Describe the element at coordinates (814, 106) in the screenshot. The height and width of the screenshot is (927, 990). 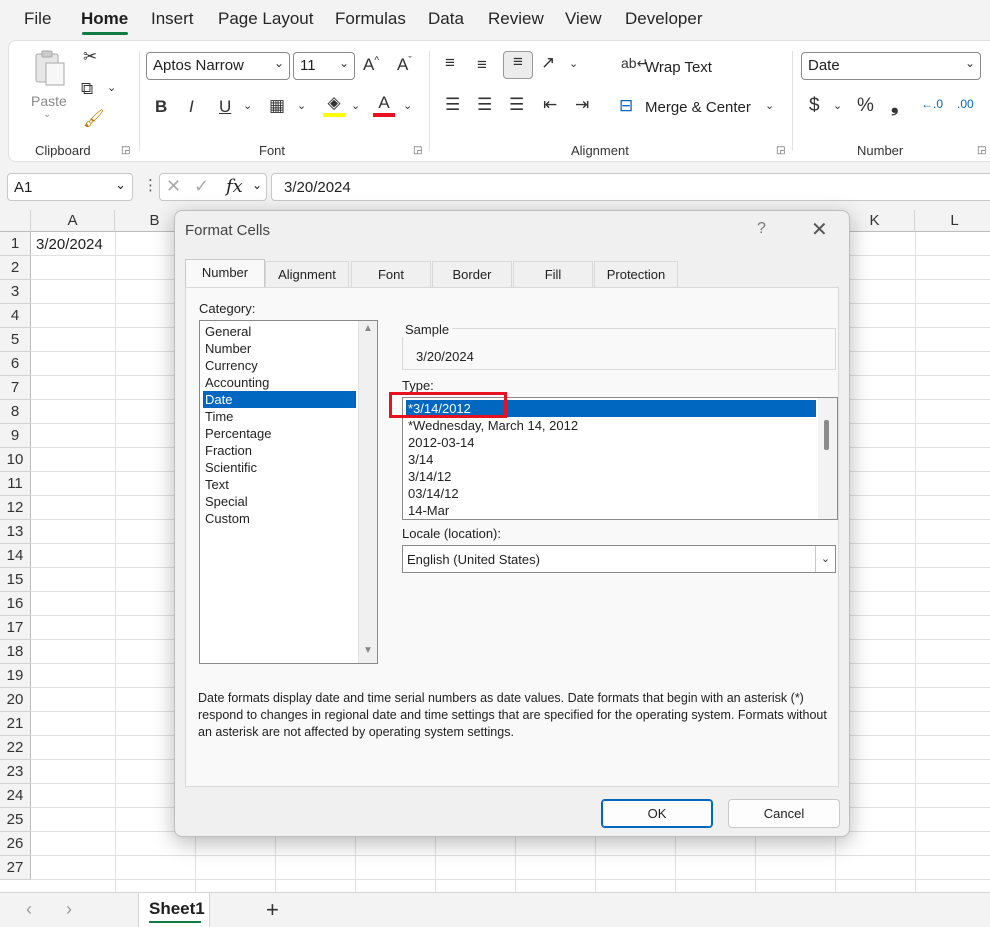
I see `currency-button: $` at that location.